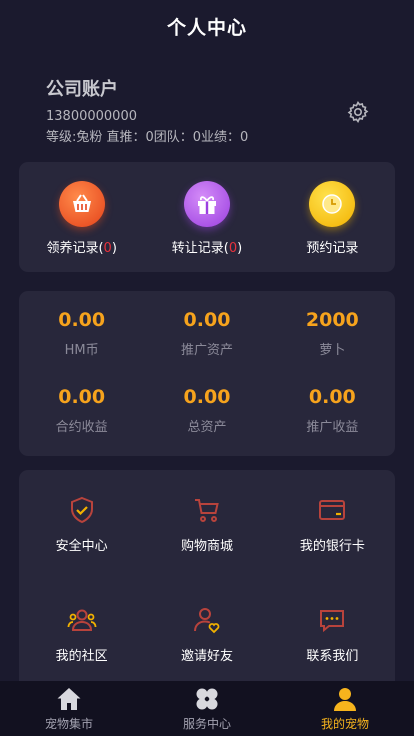 The width and height of the screenshot is (414, 736). I want to click on basket-icon, so click(81, 204).